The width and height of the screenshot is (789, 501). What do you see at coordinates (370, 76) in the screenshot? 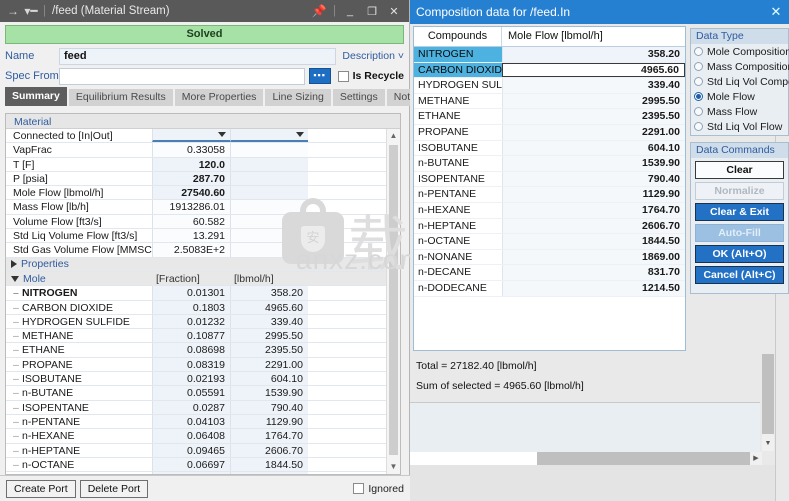
I see `is-recycle-control: Is Recycle` at bounding box center [370, 76].